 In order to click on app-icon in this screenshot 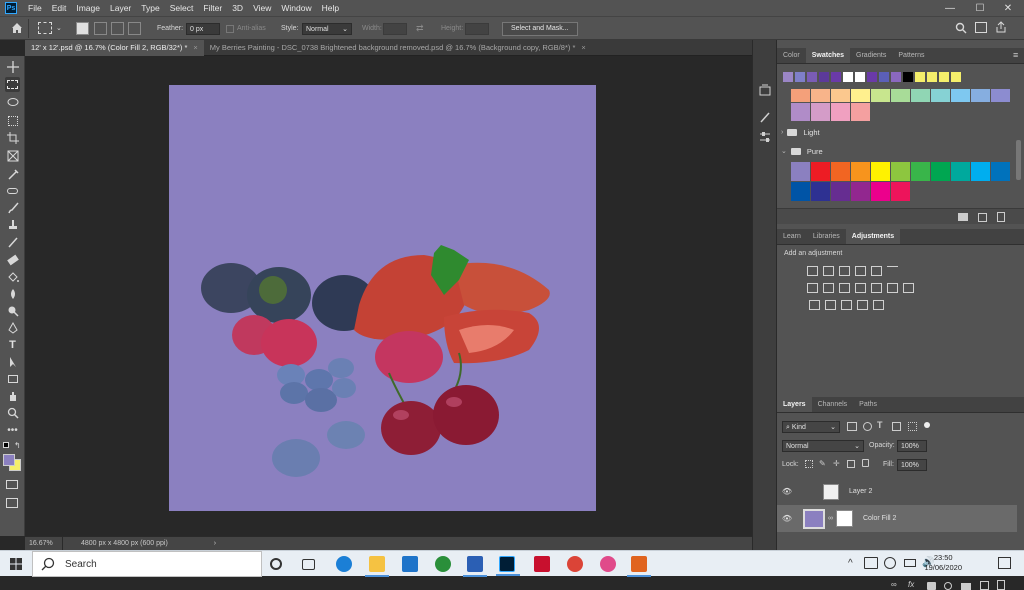, I will do `click(443, 564)`.